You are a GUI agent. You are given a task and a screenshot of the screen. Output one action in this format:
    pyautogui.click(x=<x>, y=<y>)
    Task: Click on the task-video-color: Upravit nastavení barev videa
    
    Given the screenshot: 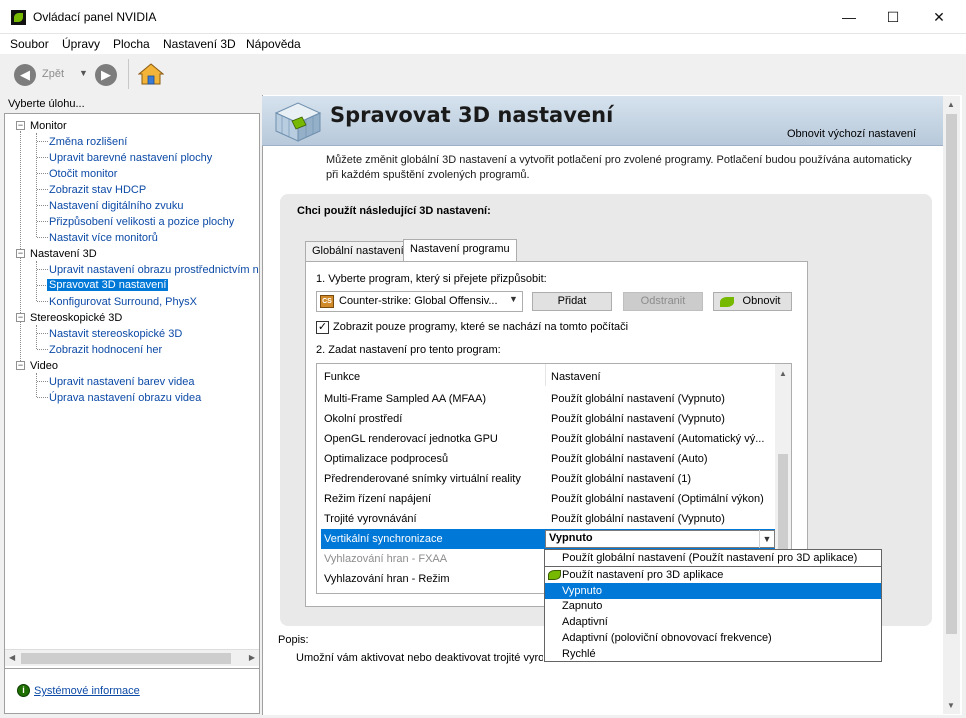 What is the action you would take?
    pyautogui.click(x=122, y=382)
    